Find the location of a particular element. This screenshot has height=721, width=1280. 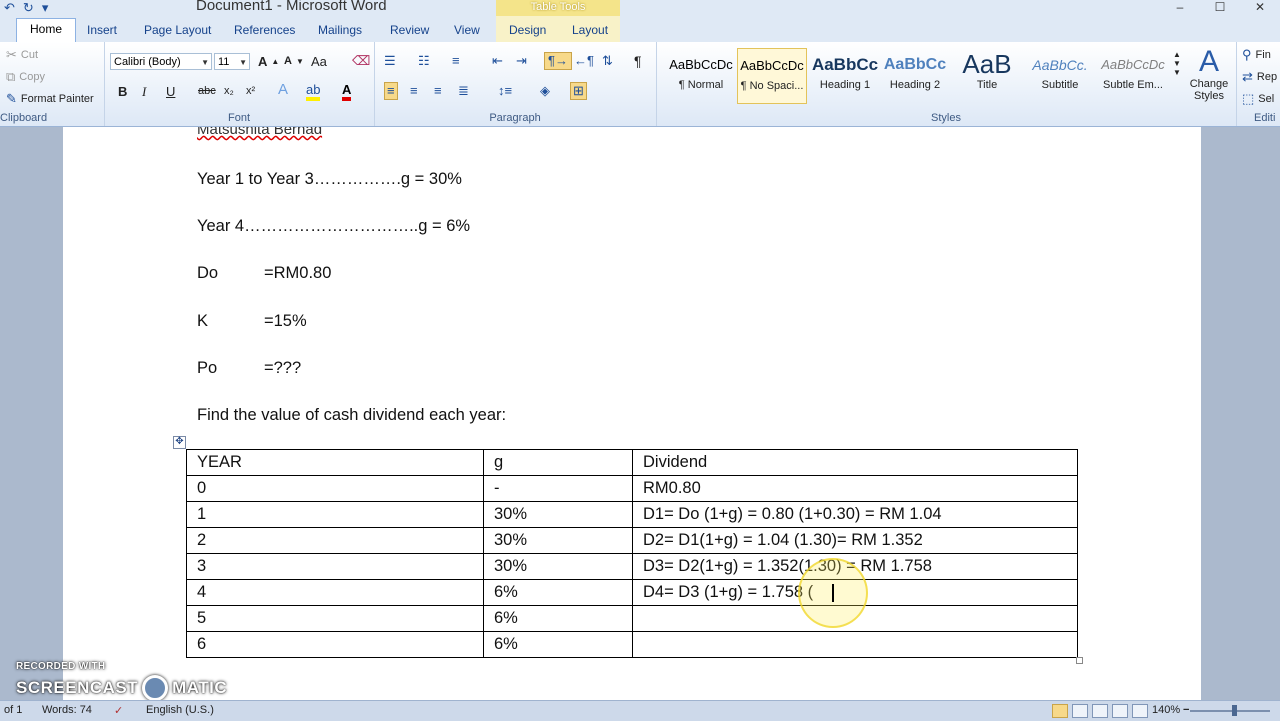

select-button: ⬚ Sel is located at coordinates (1258, 99).